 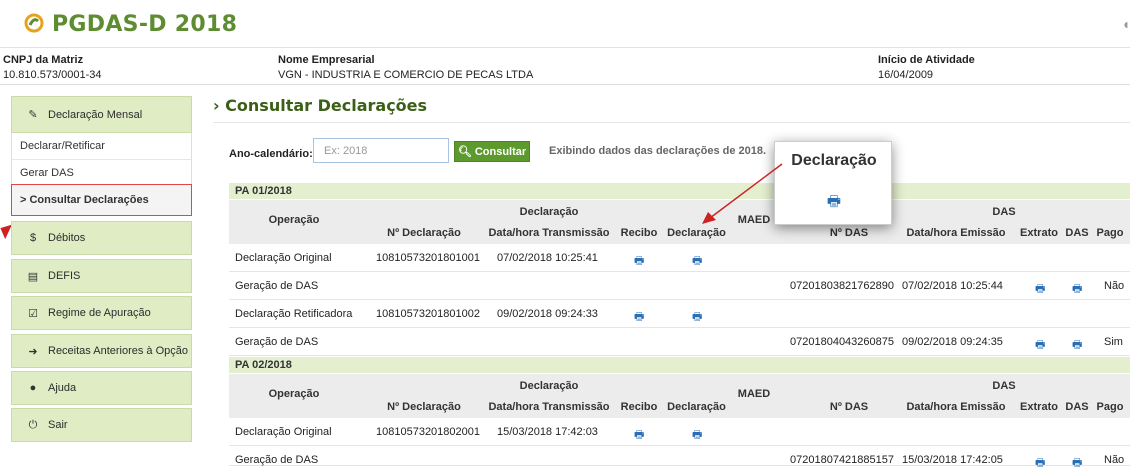 I want to click on list-icon: ▤, so click(x=33, y=276).